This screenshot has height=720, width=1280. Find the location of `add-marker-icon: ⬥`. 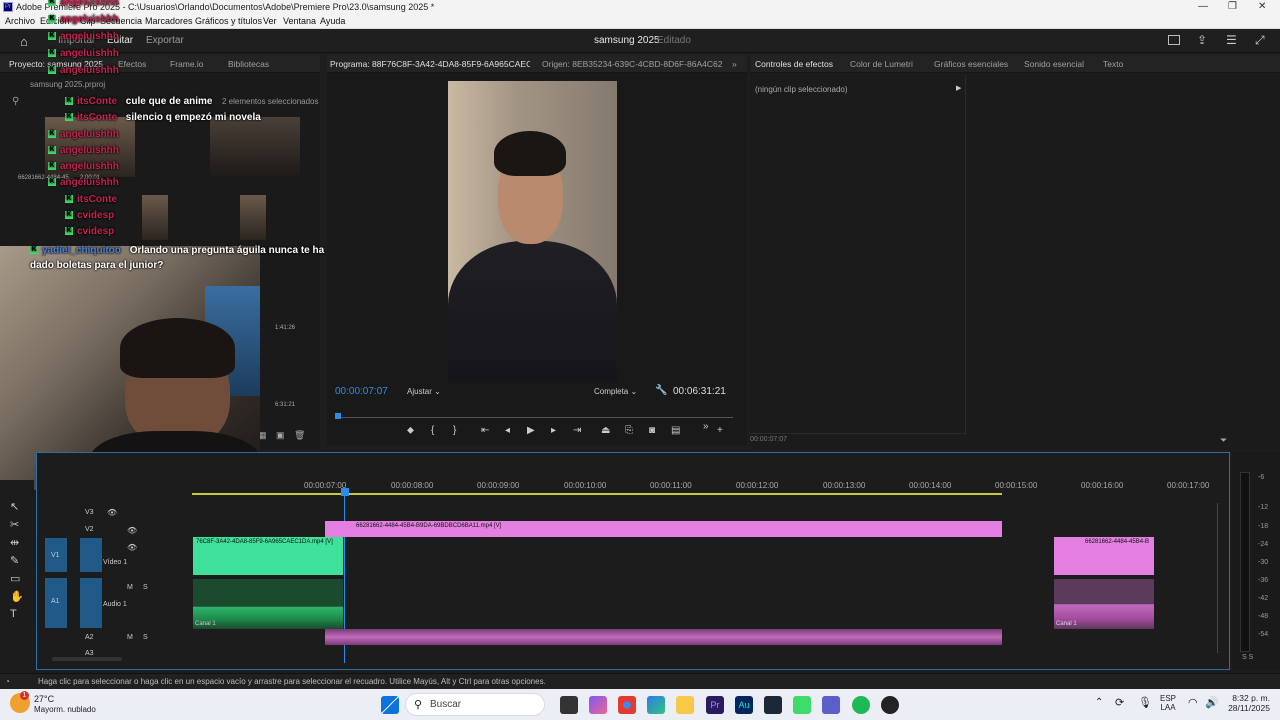

add-marker-icon: ⬥ is located at coordinates (410, 430).